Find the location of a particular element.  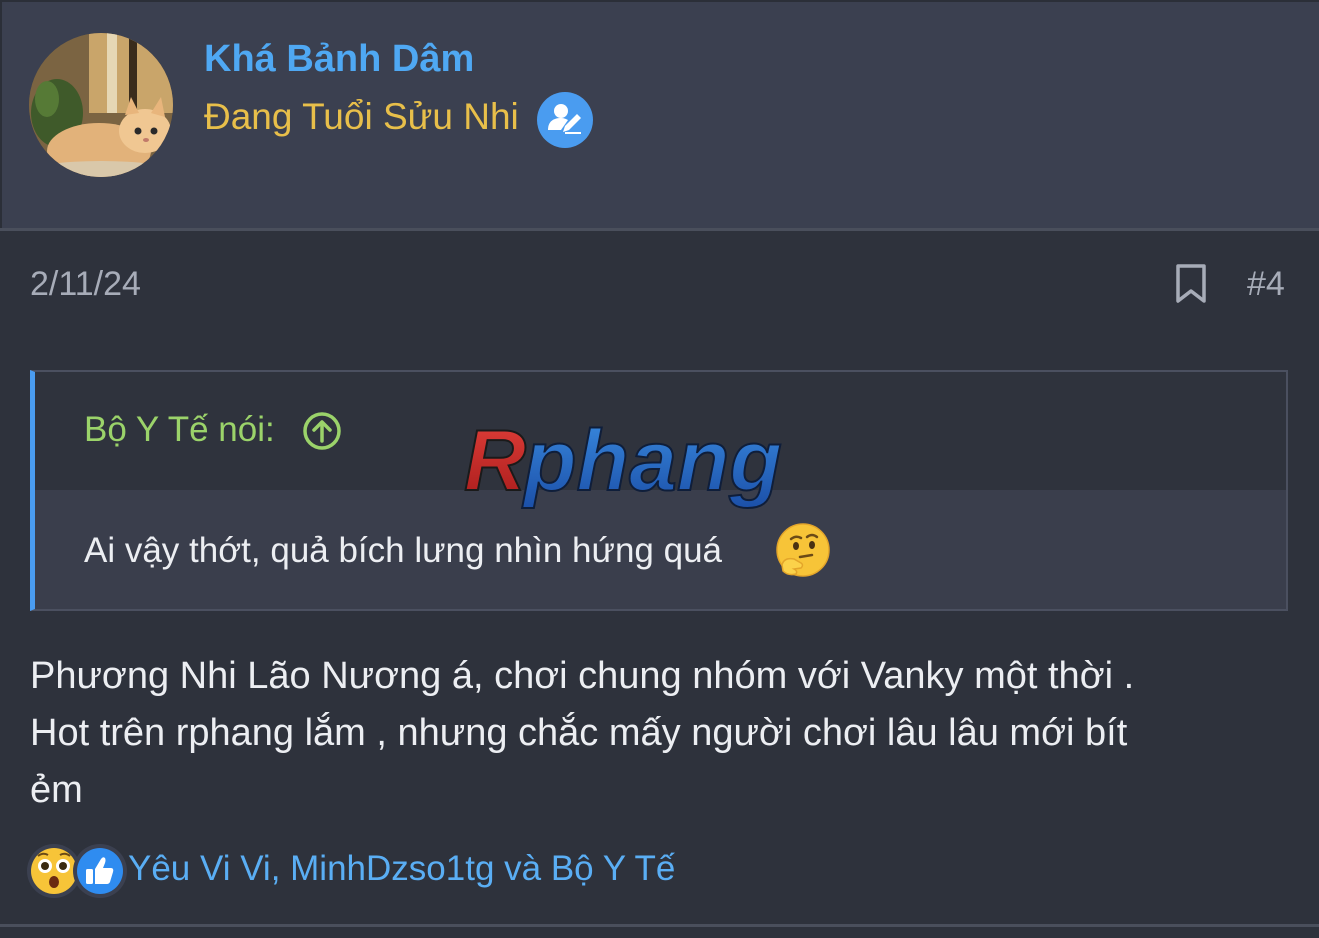

watermark-logo: R phang is located at coordinates (662, 465).